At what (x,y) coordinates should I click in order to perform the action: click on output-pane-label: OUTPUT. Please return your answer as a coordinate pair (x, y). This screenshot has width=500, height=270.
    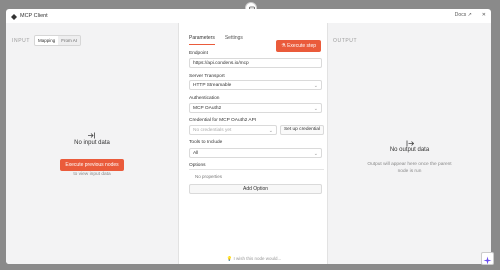
    Looking at the image, I should click on (345, 41).